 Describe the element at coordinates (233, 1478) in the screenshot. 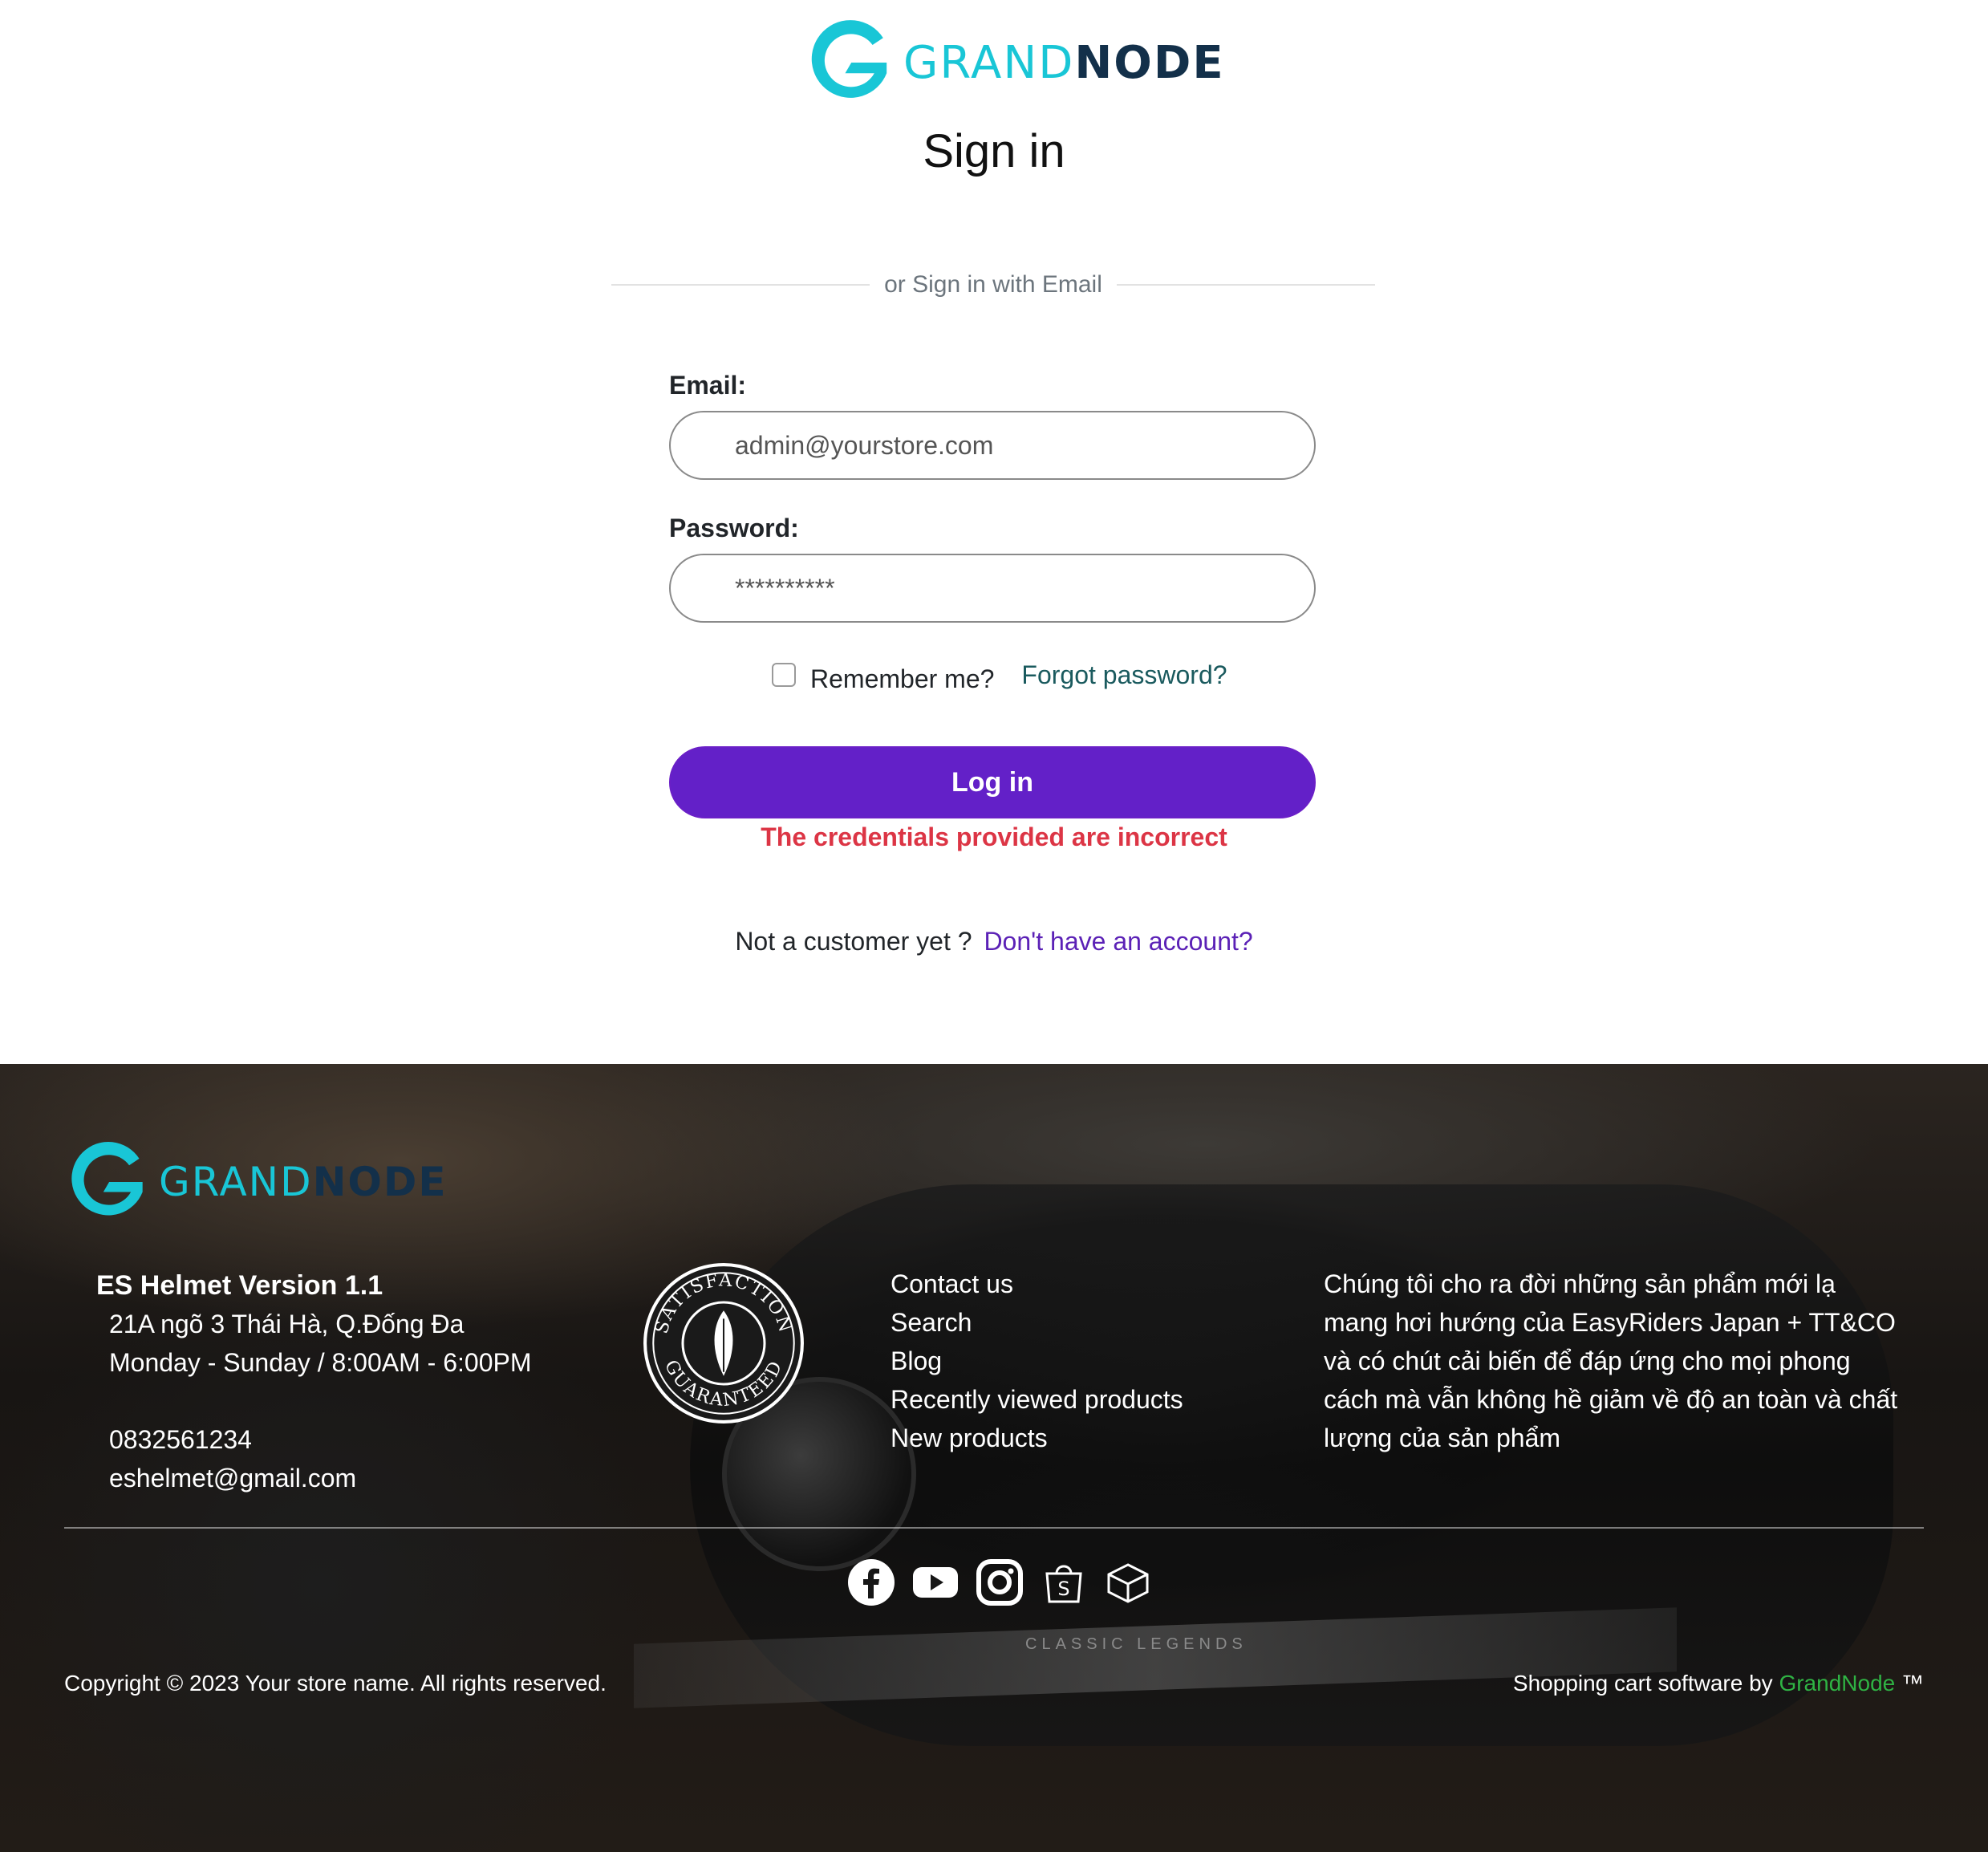

I see `store-email: eshelmet@gmail.com` at that location.